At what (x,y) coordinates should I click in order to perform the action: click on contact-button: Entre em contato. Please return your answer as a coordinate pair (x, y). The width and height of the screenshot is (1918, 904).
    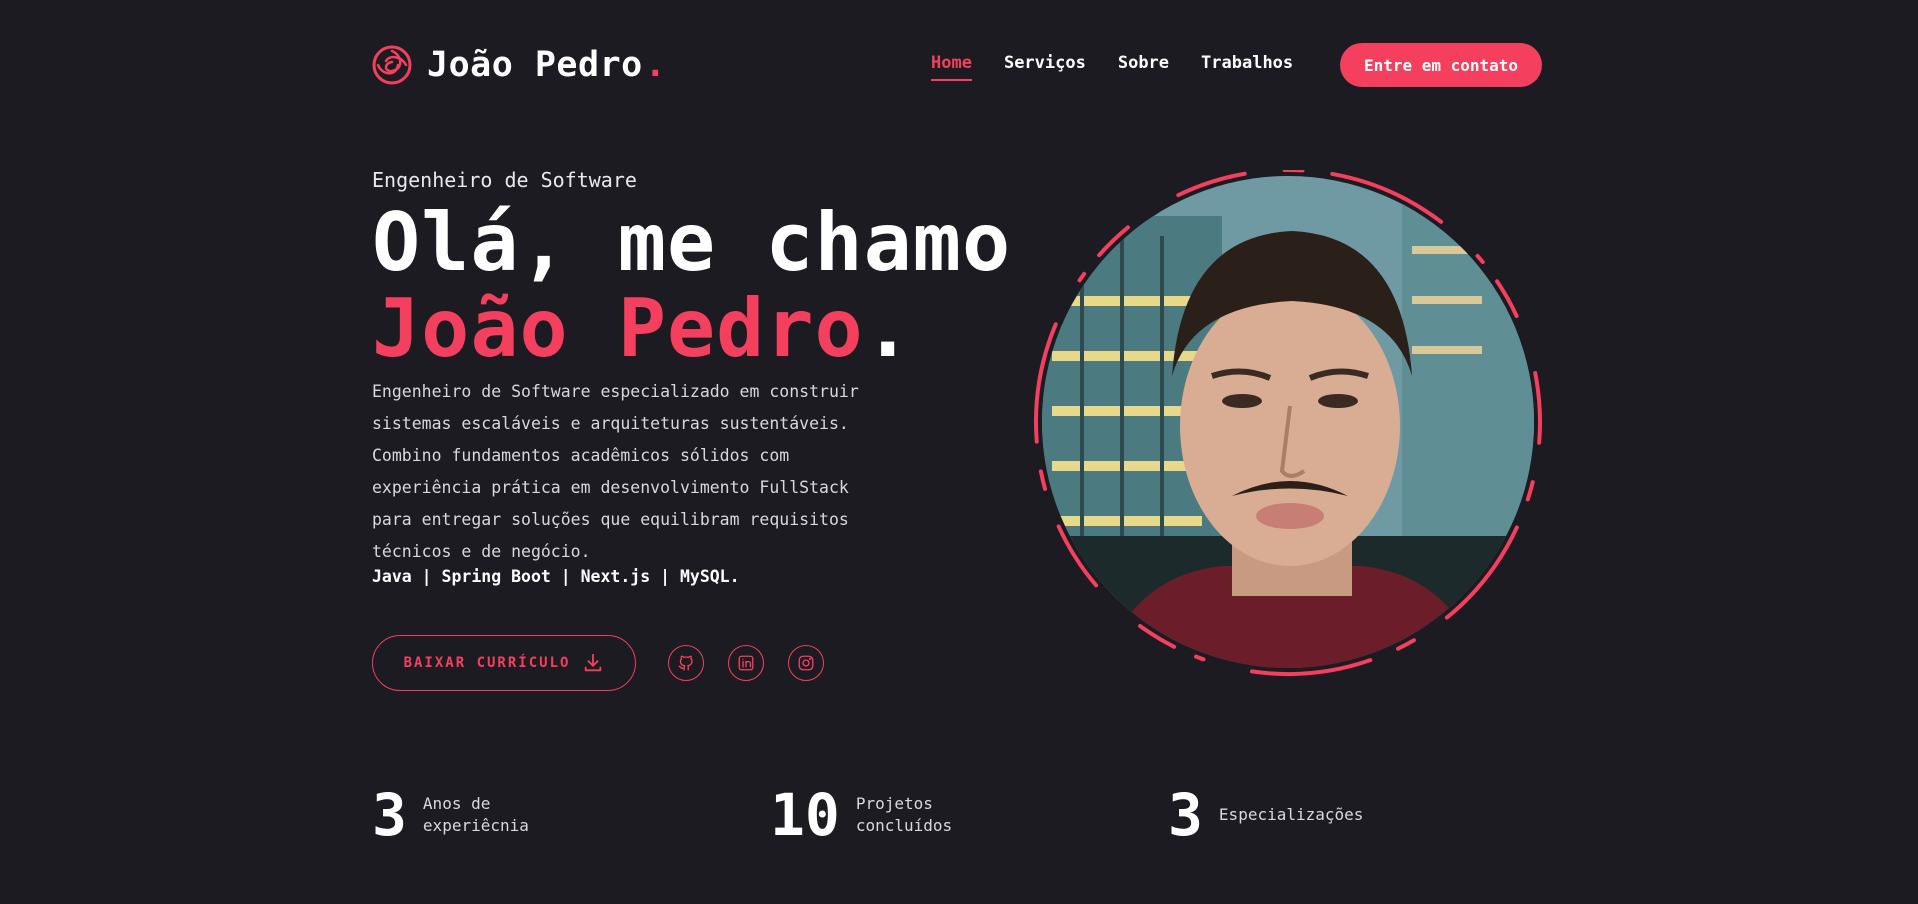
    Looking at the image, I should click on (1441, 65).